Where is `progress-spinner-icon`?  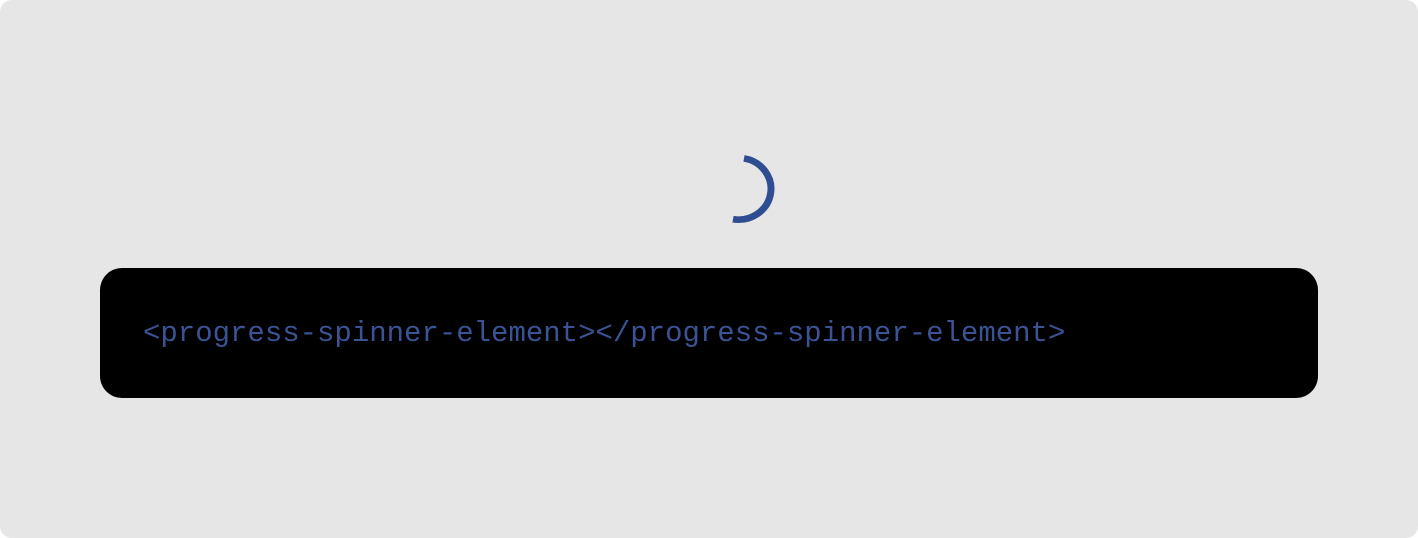
progress-spinner-icon is located at coordinates (753, 189).